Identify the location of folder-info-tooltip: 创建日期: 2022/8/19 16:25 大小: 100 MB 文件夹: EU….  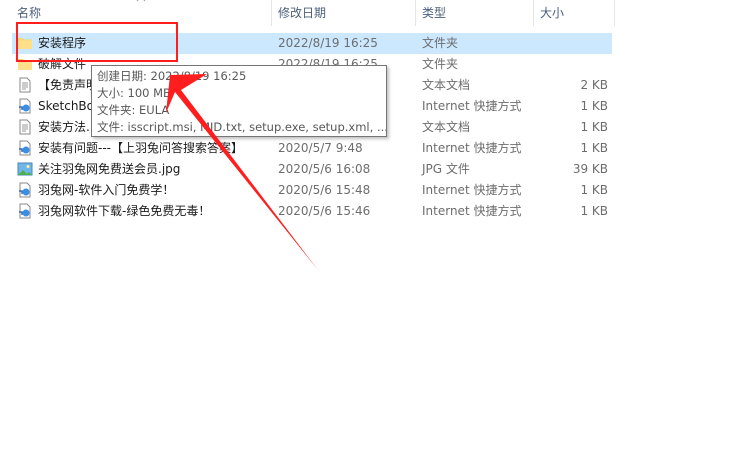
(239, 101).